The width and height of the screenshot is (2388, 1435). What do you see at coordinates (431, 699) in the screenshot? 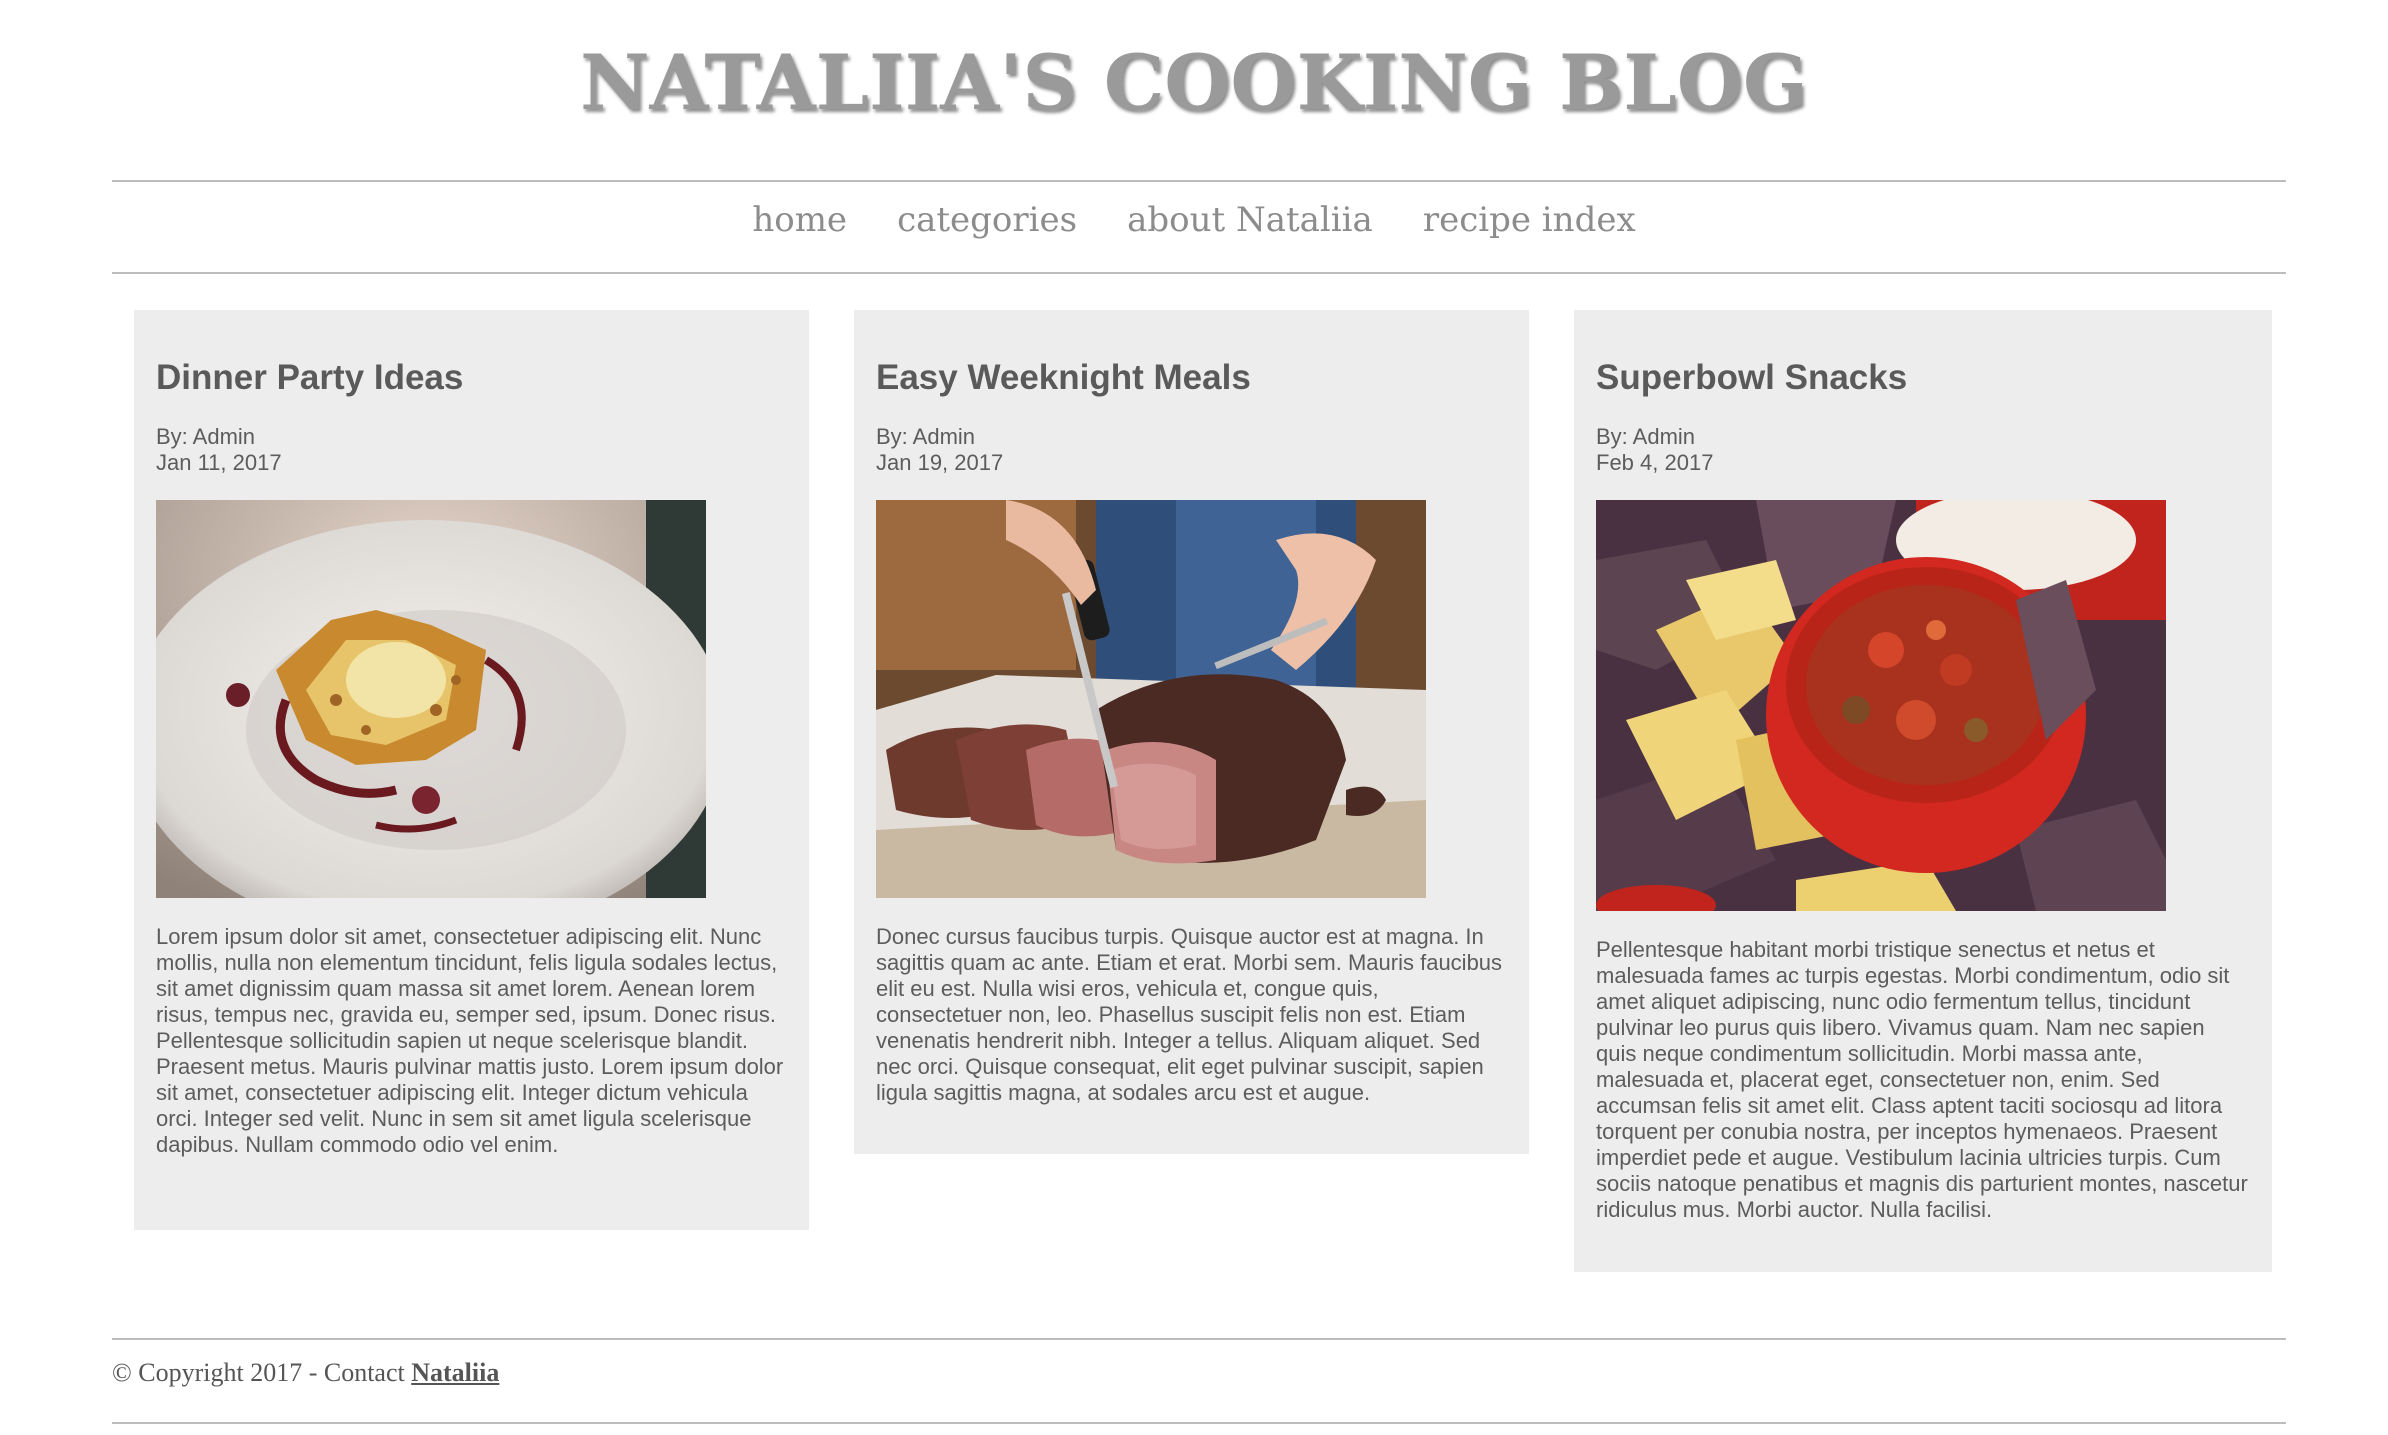
I see `plated-dessert-photo` at bounding box center [431, 699].